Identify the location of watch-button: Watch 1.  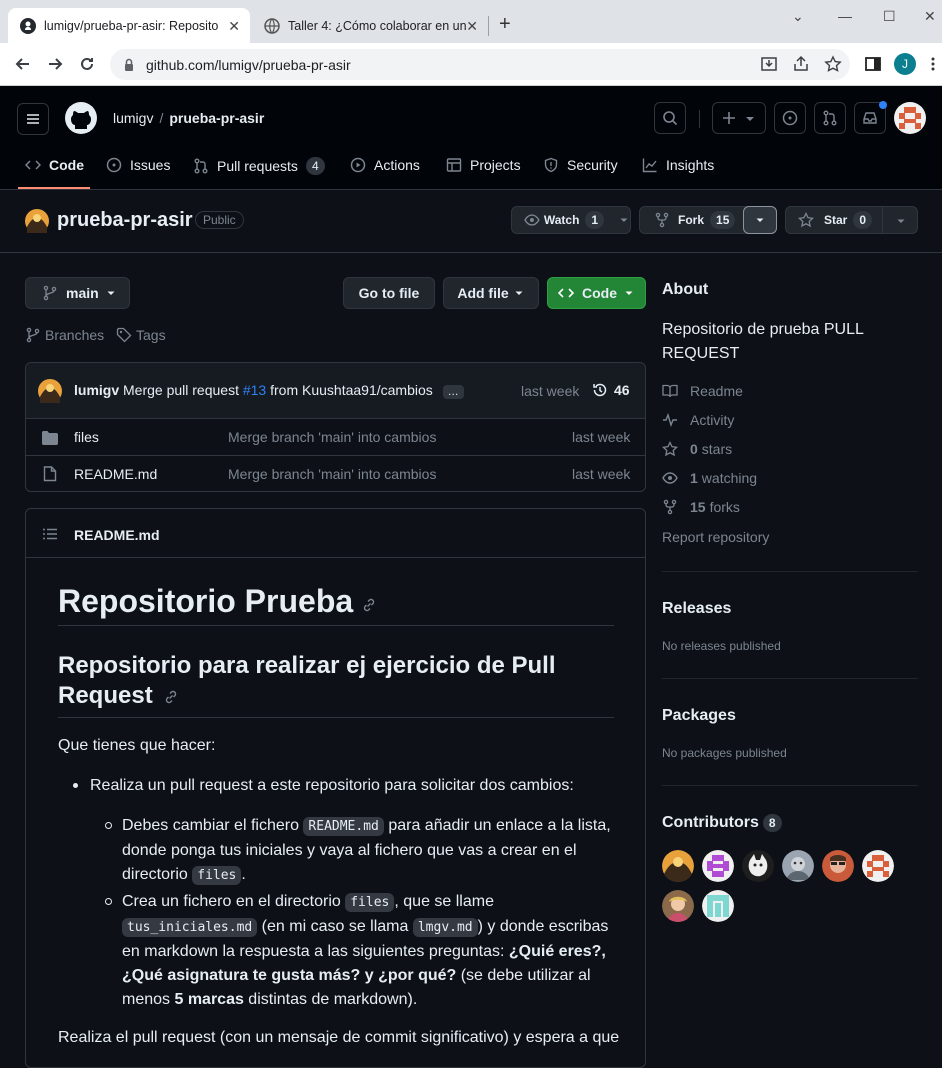
(571, 220).